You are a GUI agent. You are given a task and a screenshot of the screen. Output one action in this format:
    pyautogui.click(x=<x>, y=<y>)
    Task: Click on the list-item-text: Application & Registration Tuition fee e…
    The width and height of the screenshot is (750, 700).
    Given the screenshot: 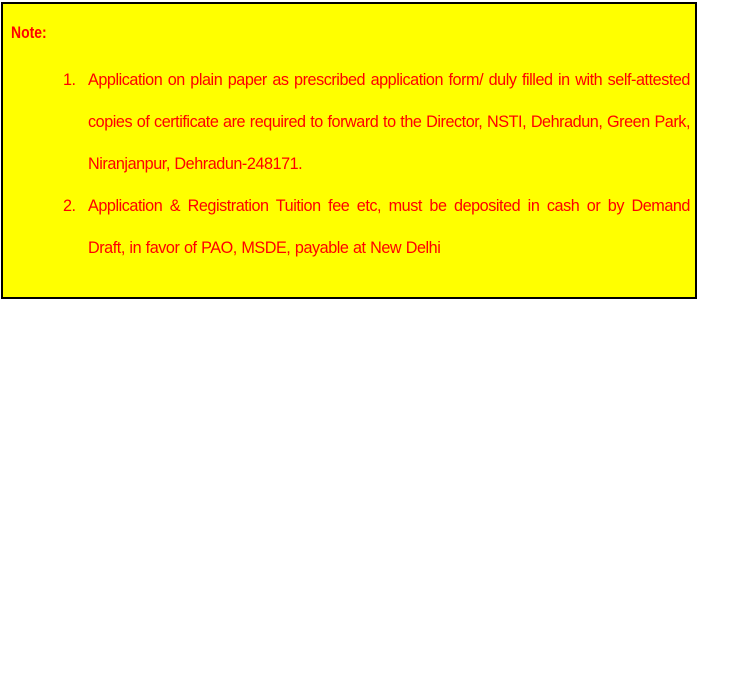 What is the action you would take?
    pyautogui.click(x=389, y=227)
    